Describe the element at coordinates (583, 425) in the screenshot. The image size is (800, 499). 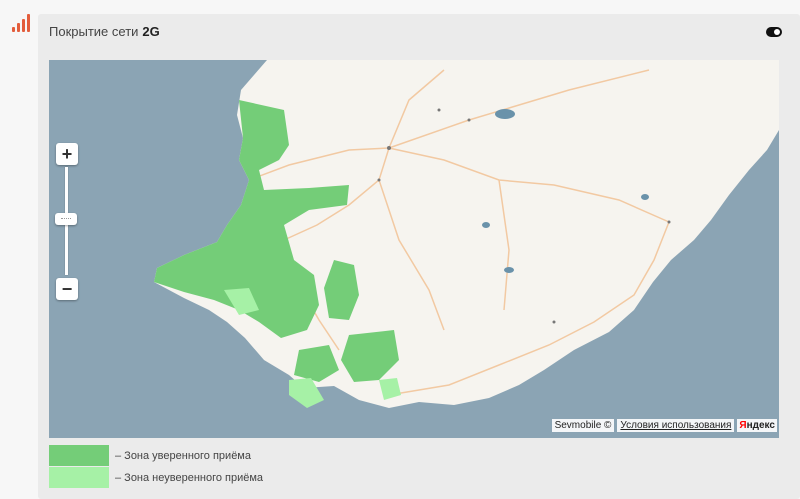
I see `attribution-owner: Sevmobile ©` at that location.